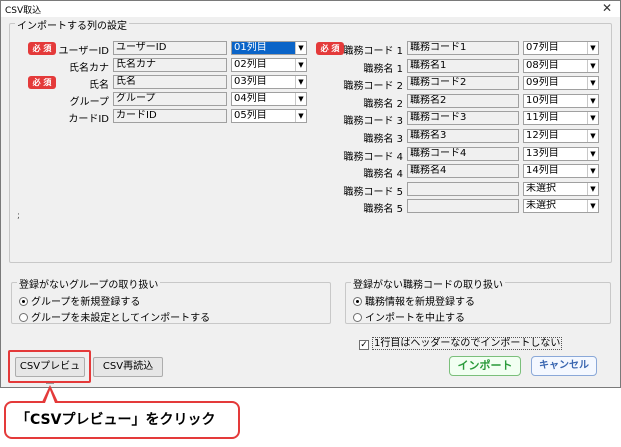  I want to click on job-handling-title: 登録がない職務コードの取り扱い, so click(428, 283).